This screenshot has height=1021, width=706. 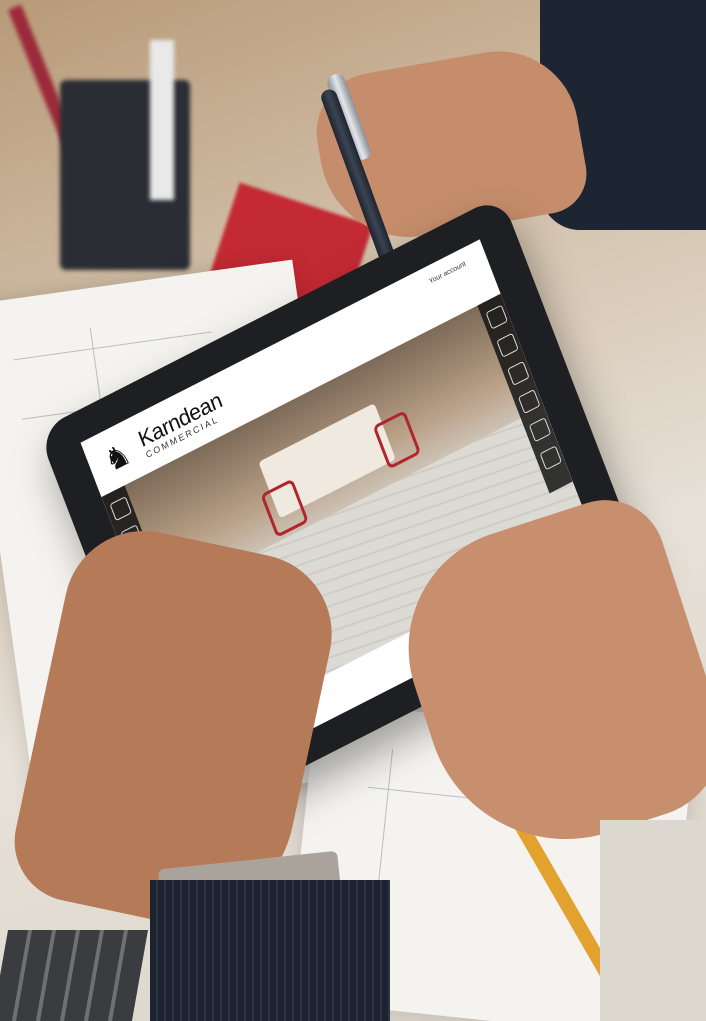 What do you see at coordinates (540, 430) in the screenshot?
I see `print-icon` at bounding box center [540, 430].